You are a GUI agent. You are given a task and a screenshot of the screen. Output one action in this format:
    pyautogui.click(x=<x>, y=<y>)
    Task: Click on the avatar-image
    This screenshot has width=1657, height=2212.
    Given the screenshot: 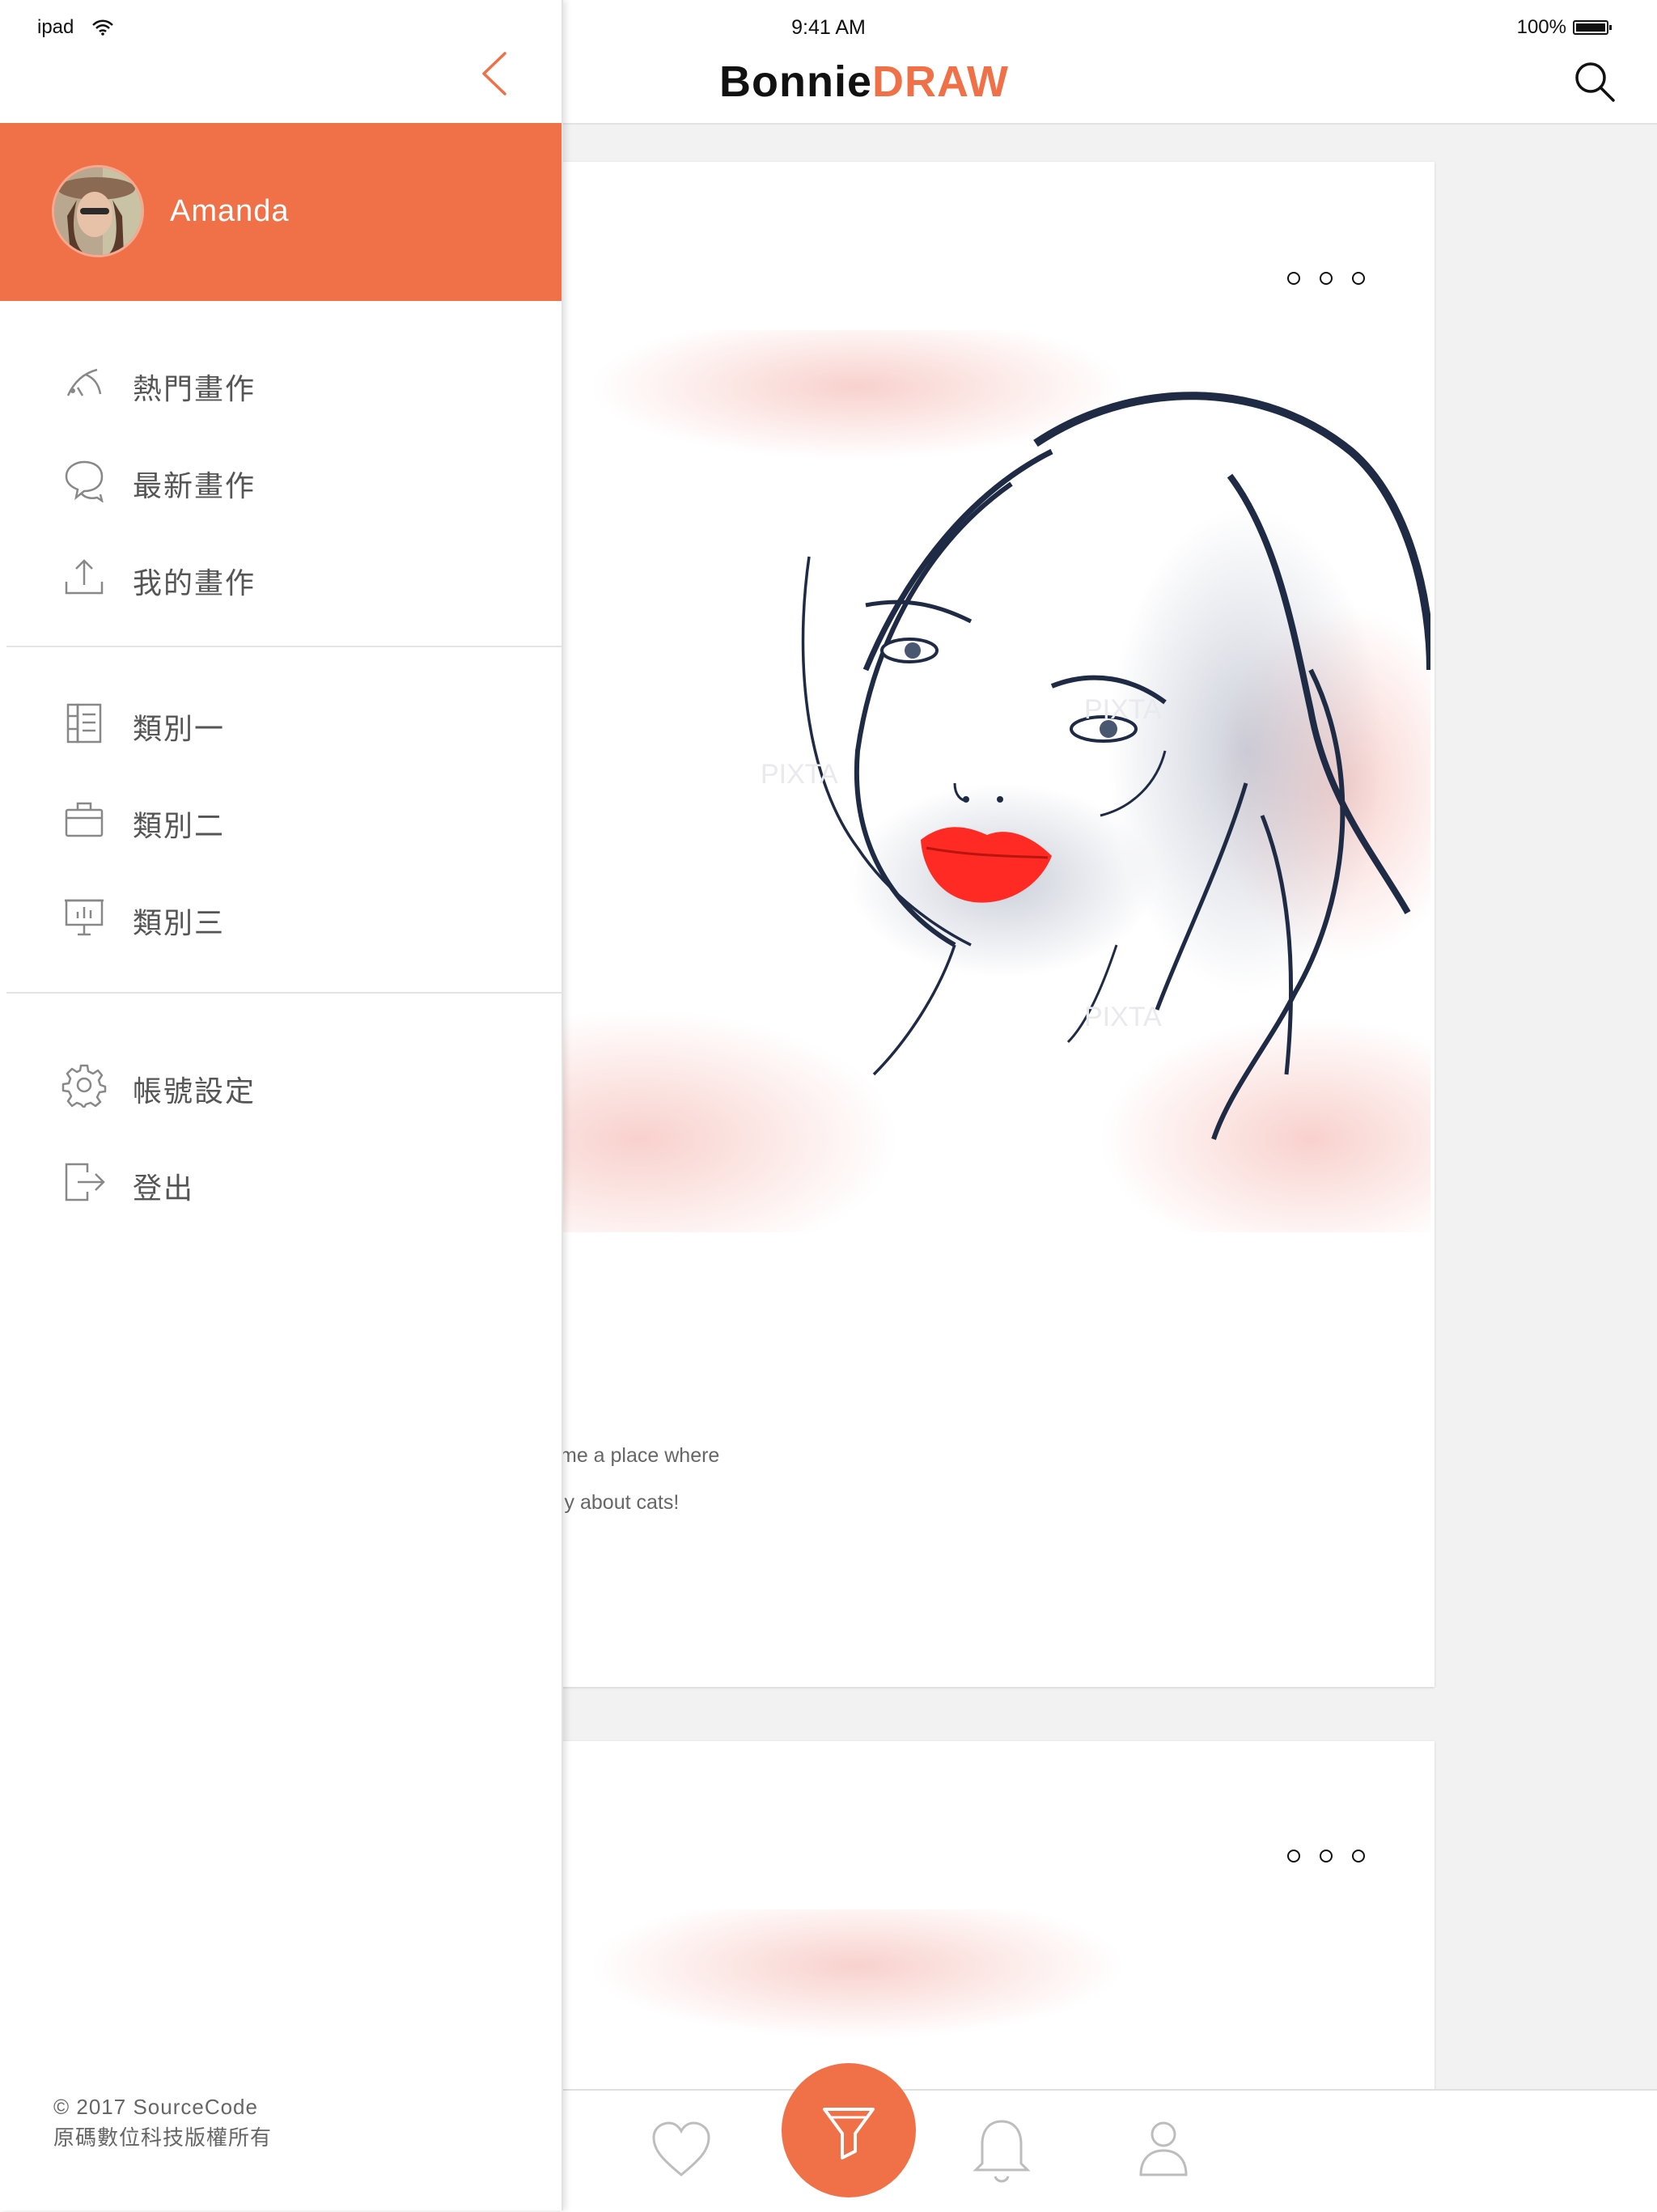 What is the action you would take?
    pyautogui.click(x=98, y=211)
    